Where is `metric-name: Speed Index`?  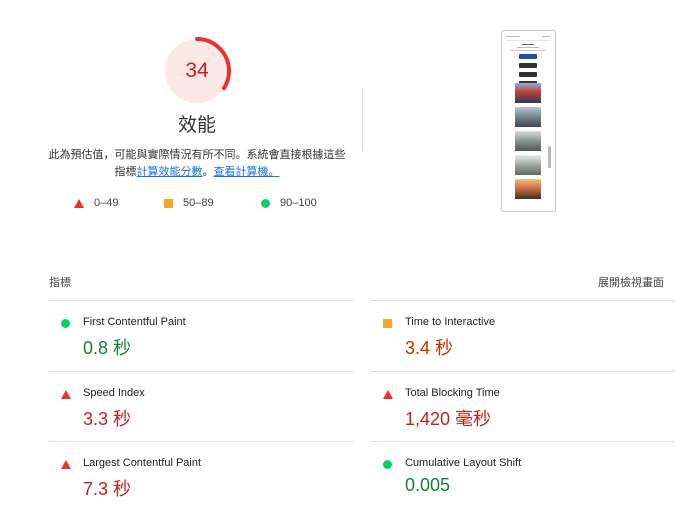 metric-name: Speed Index is located at coordinates (114, 393).